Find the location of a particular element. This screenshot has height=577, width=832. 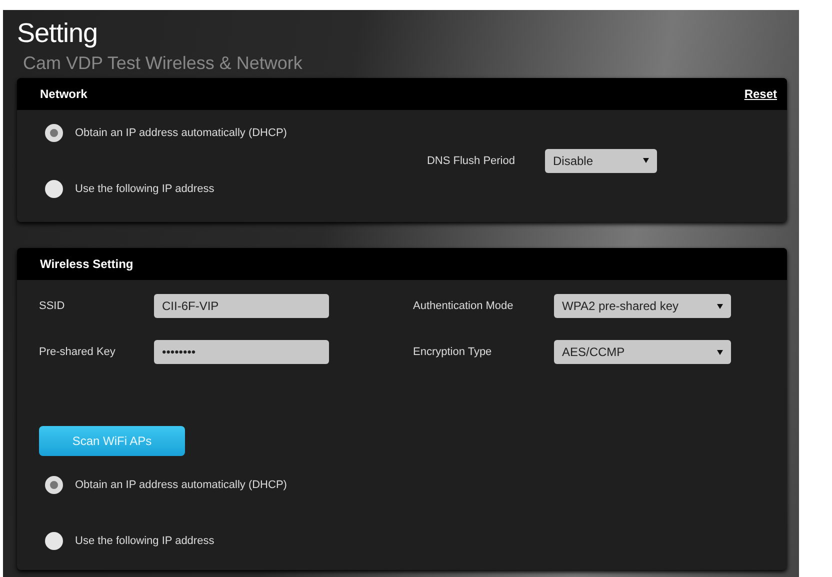

input-field: CII-6F-VIP is located at coordinates (241, 306).